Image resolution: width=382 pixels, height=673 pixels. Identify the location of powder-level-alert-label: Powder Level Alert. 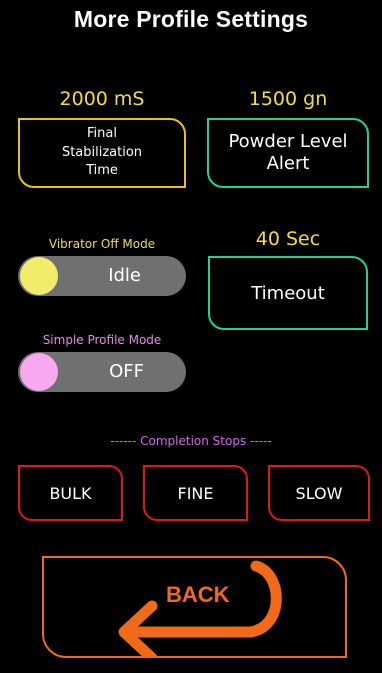
(288, 152).